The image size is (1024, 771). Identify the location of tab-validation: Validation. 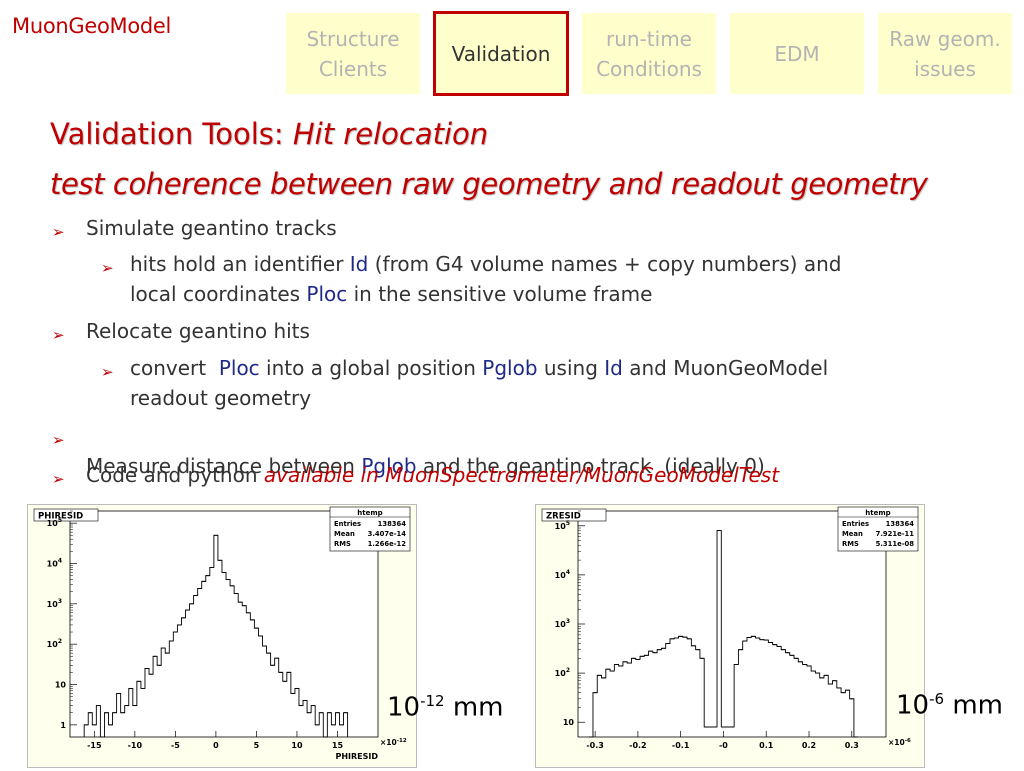
(501, 53).